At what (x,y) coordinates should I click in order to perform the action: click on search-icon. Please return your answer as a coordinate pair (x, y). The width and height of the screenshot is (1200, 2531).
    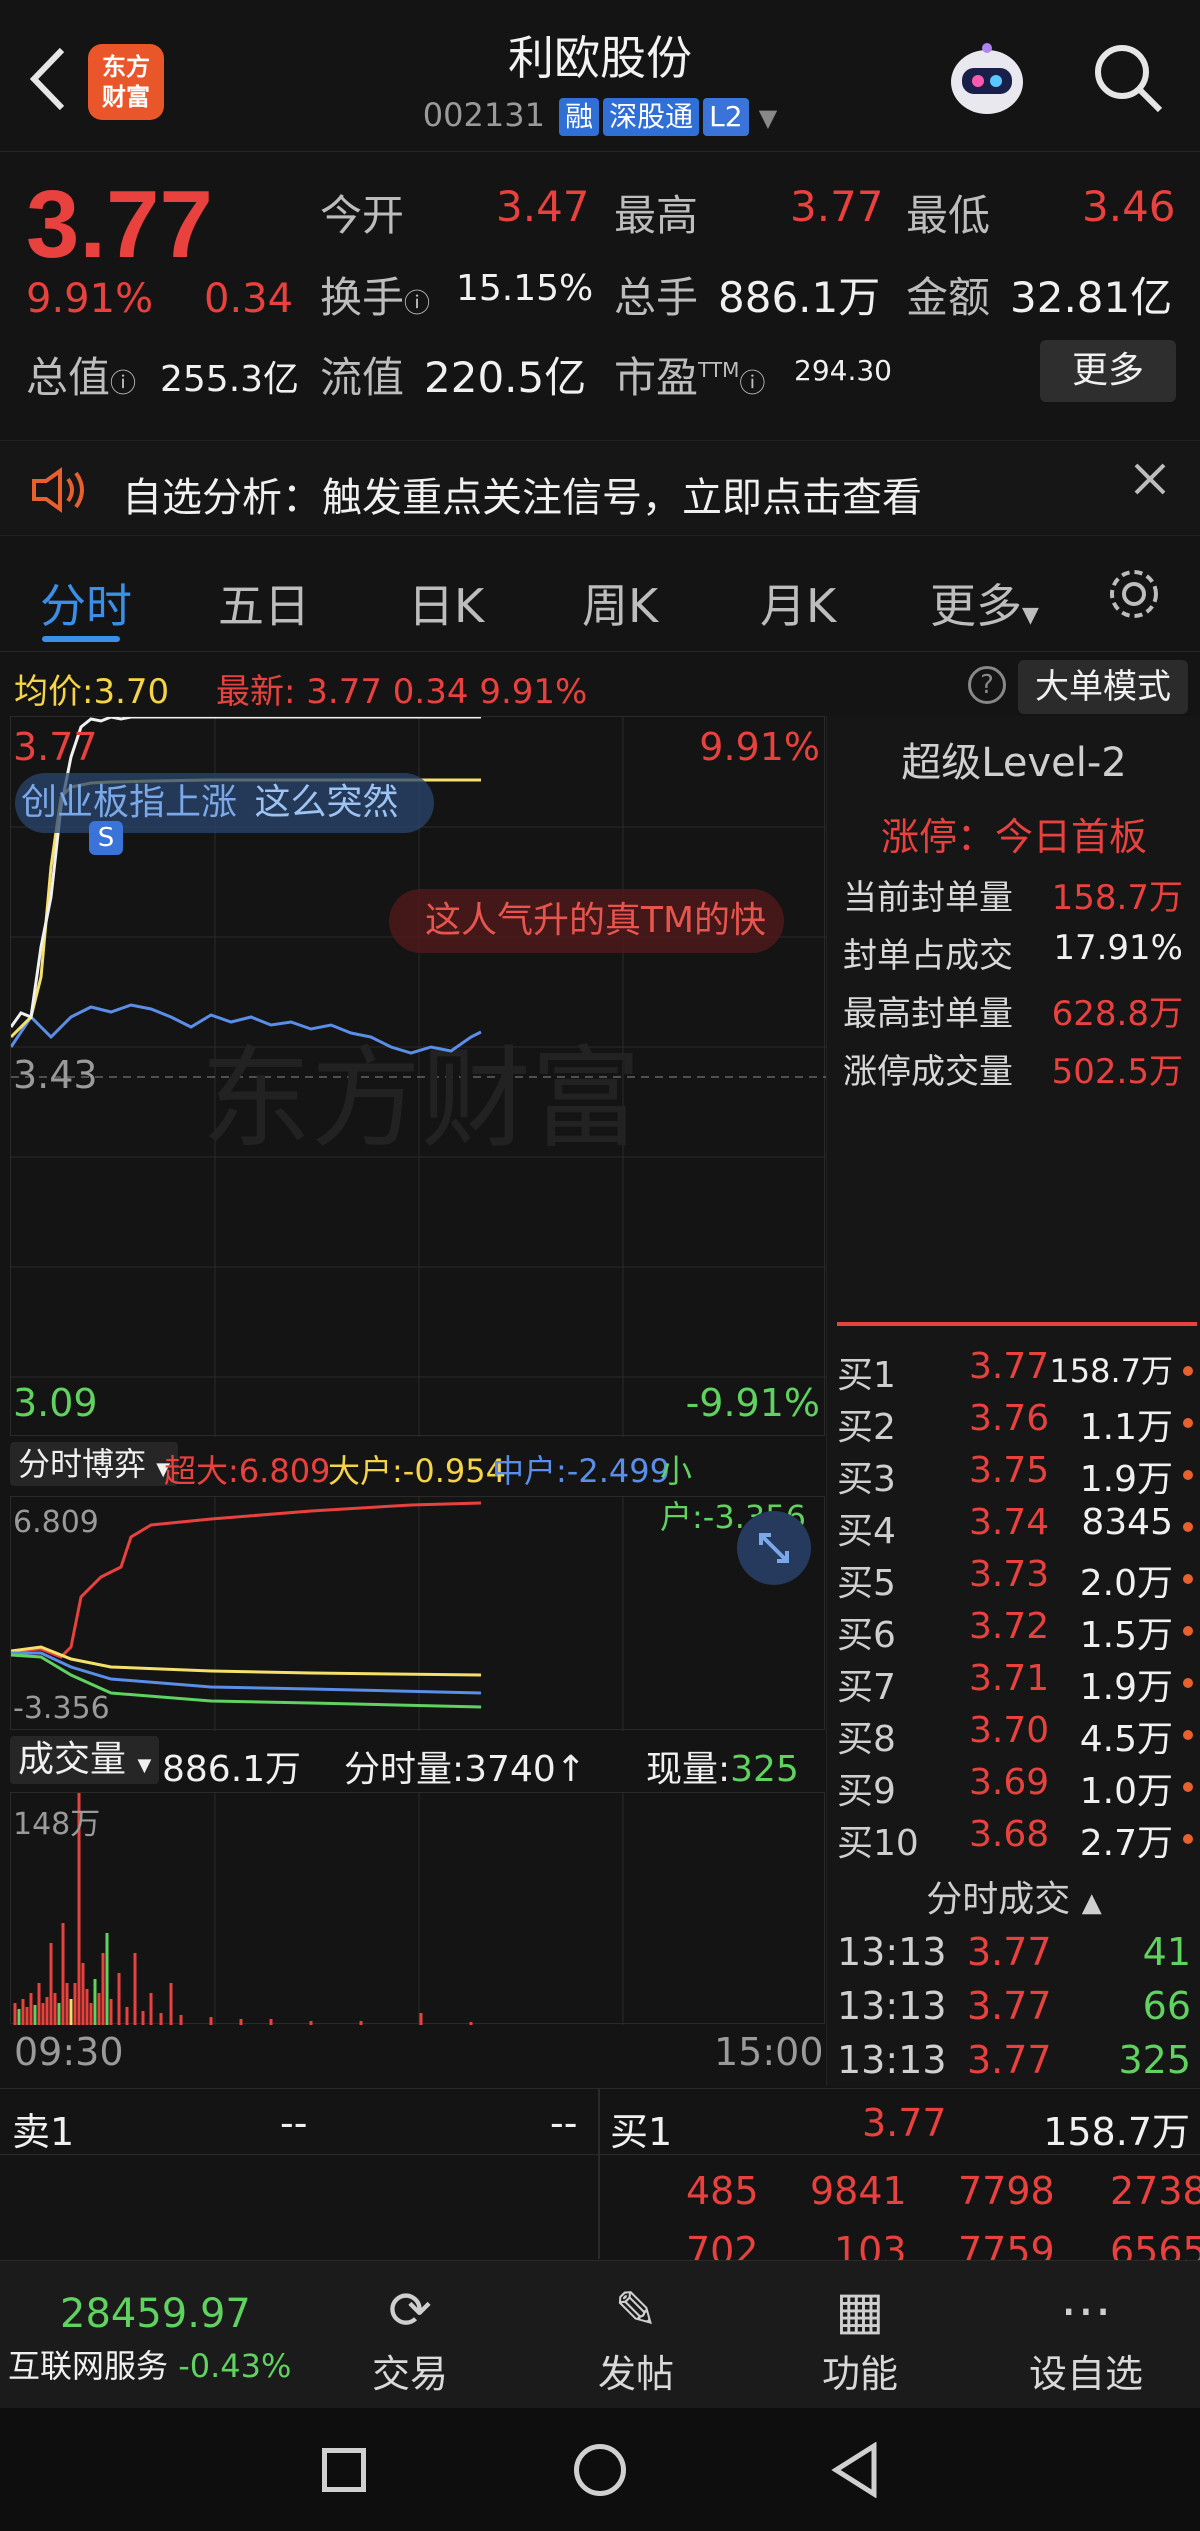
    Looking at the image, I should click on (1128, 78).